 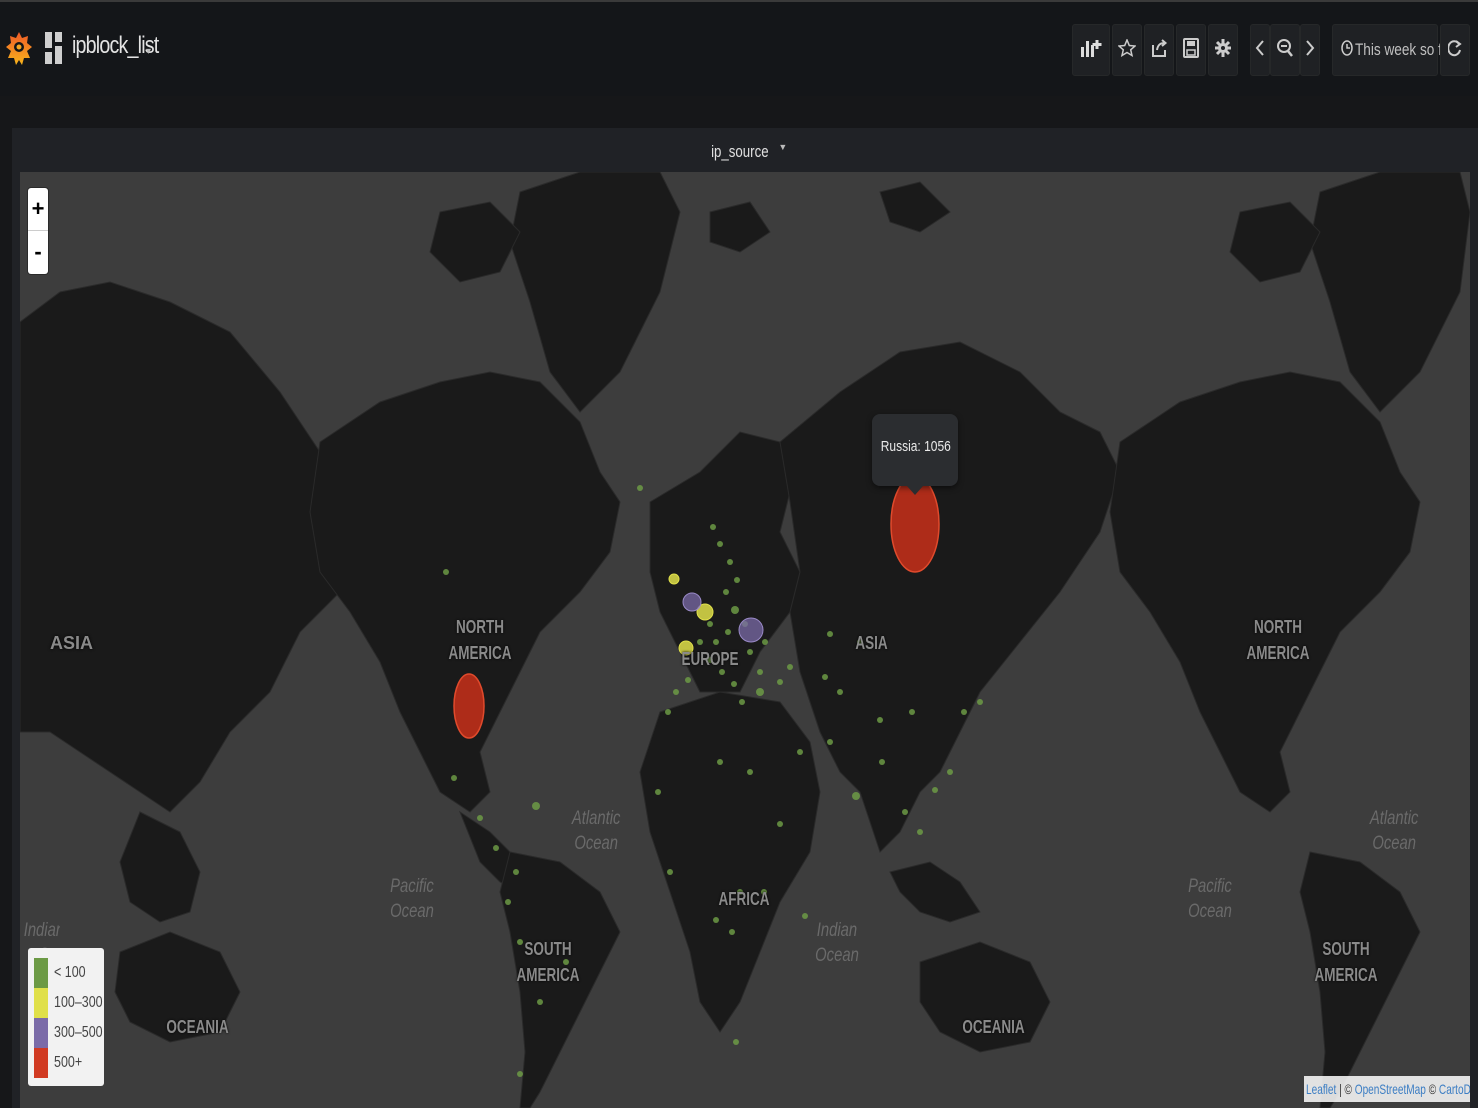 What do you see at coordinates (548, 962) in the screenshot?
I see `label-south-america: SOUTH AMERICA` at bounding box center [548, 962].